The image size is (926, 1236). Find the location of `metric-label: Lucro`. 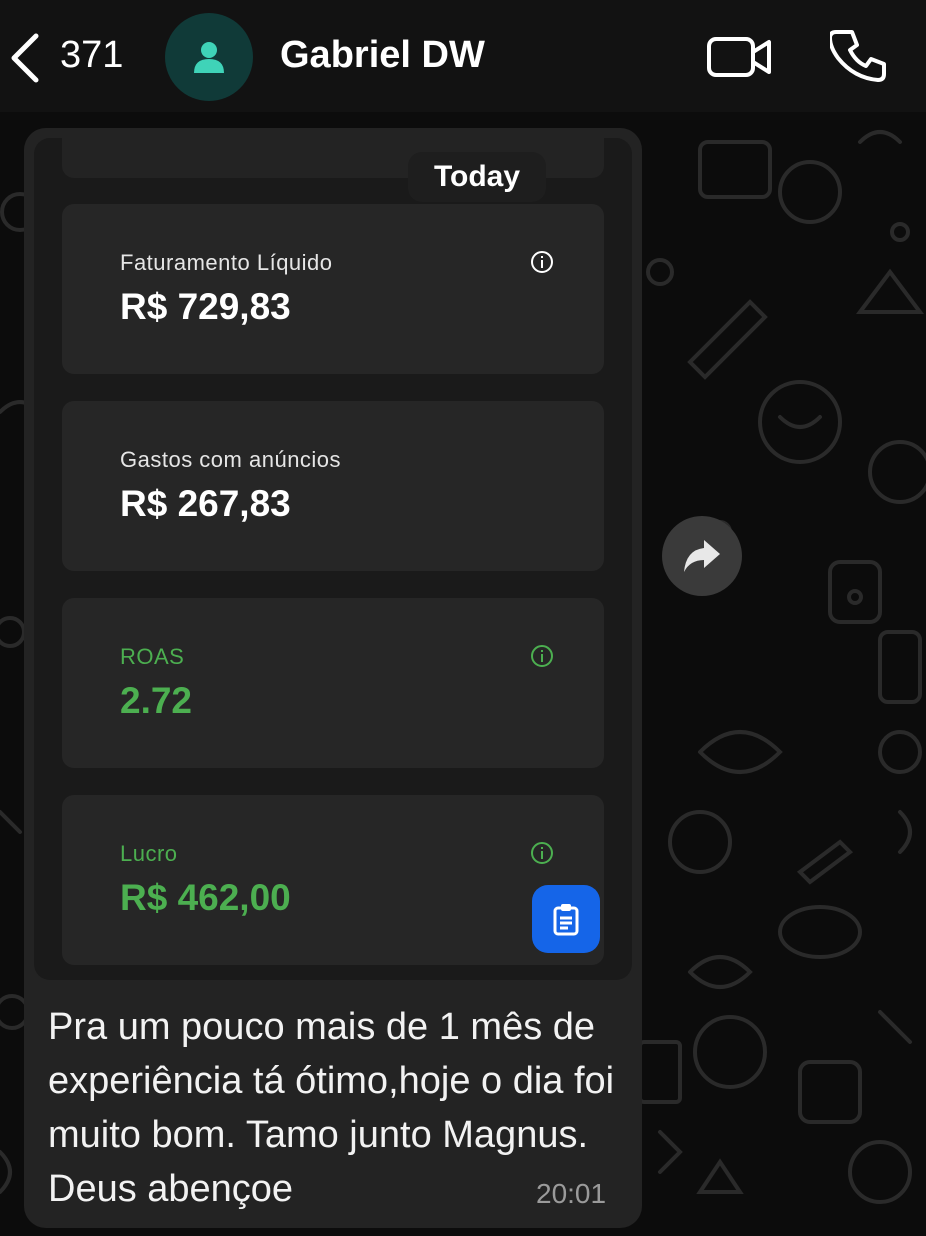

metric-label: Lucro is located at coordinates (149, 853).